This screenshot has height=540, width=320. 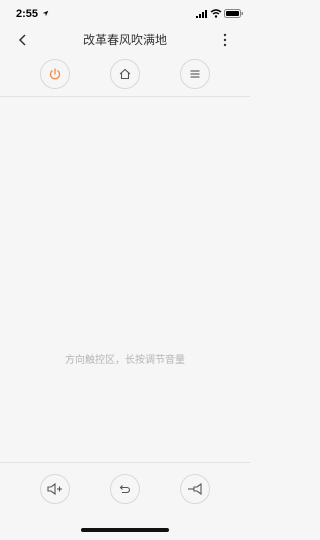 I want to click on volume-up-button, so click(x=55, y=489).